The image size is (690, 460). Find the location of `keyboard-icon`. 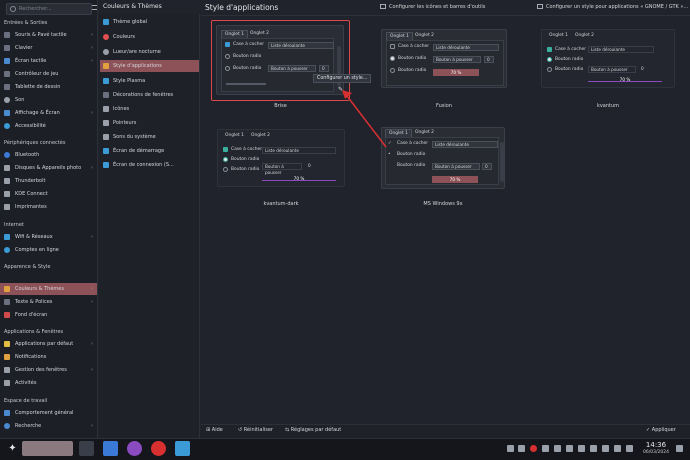

keyboard-icon is located at coordinates (7, 48).